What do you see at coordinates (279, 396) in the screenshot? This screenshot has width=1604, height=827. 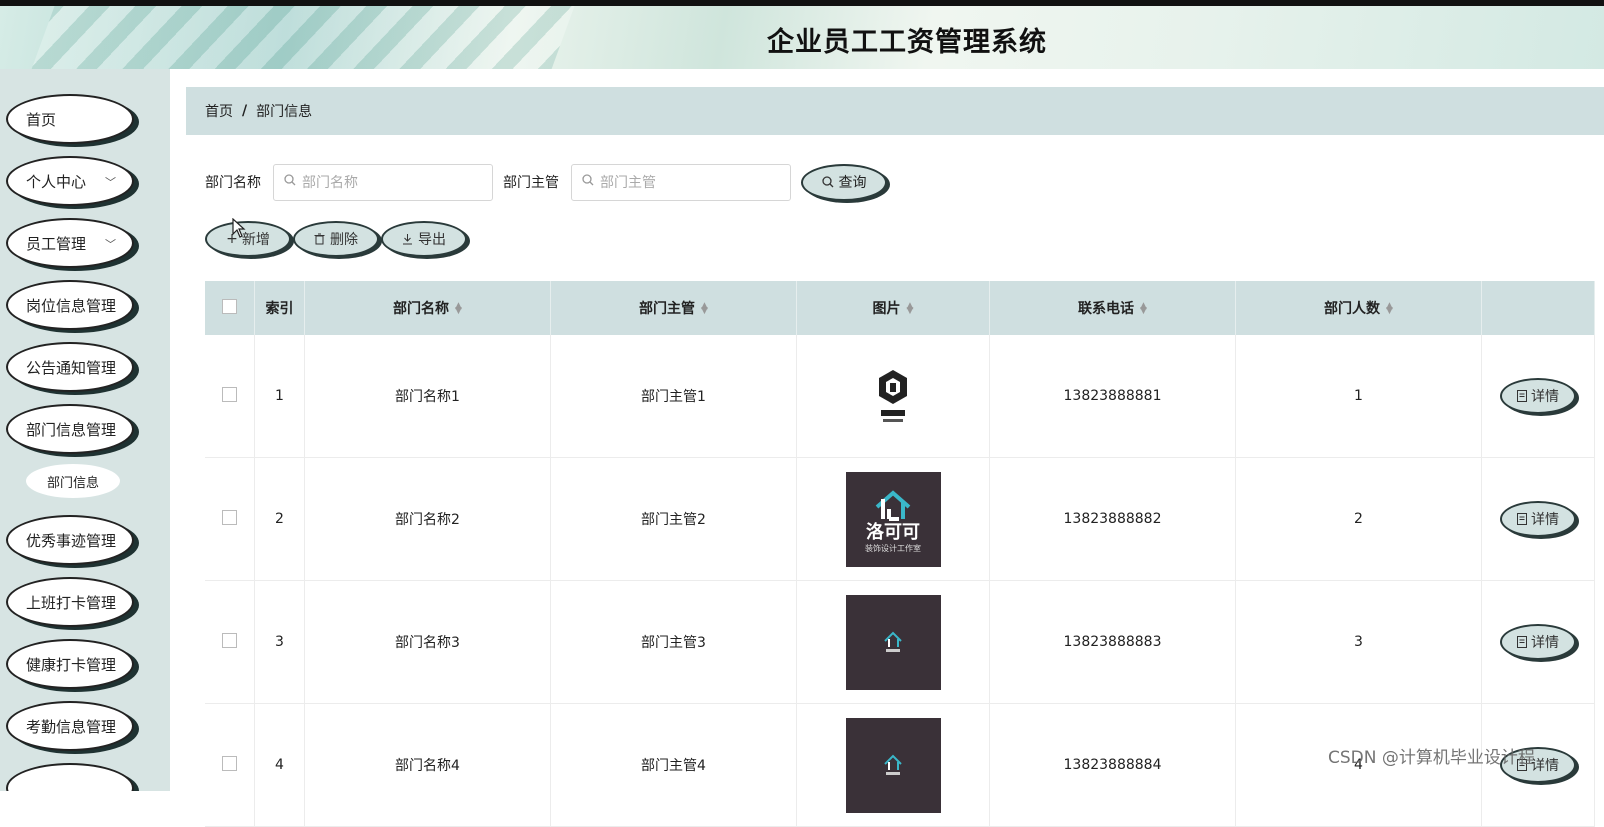 I see `cell-index: 1` at bounding box center [279, 396].